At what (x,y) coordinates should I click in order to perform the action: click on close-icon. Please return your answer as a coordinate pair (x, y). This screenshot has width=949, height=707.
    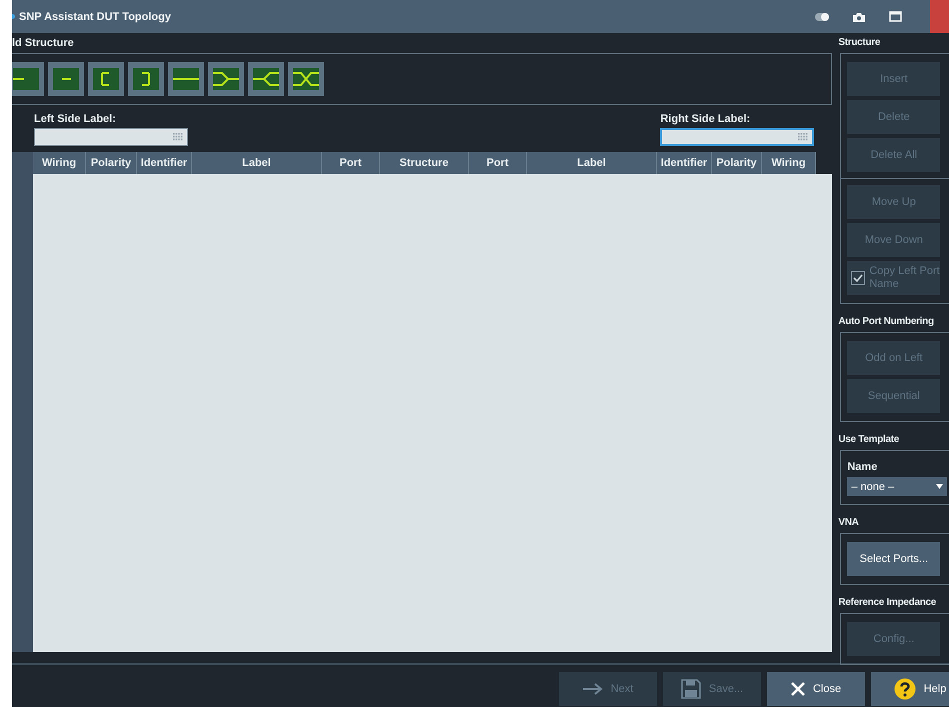
    Looking at the image, I should click on (797, 689).